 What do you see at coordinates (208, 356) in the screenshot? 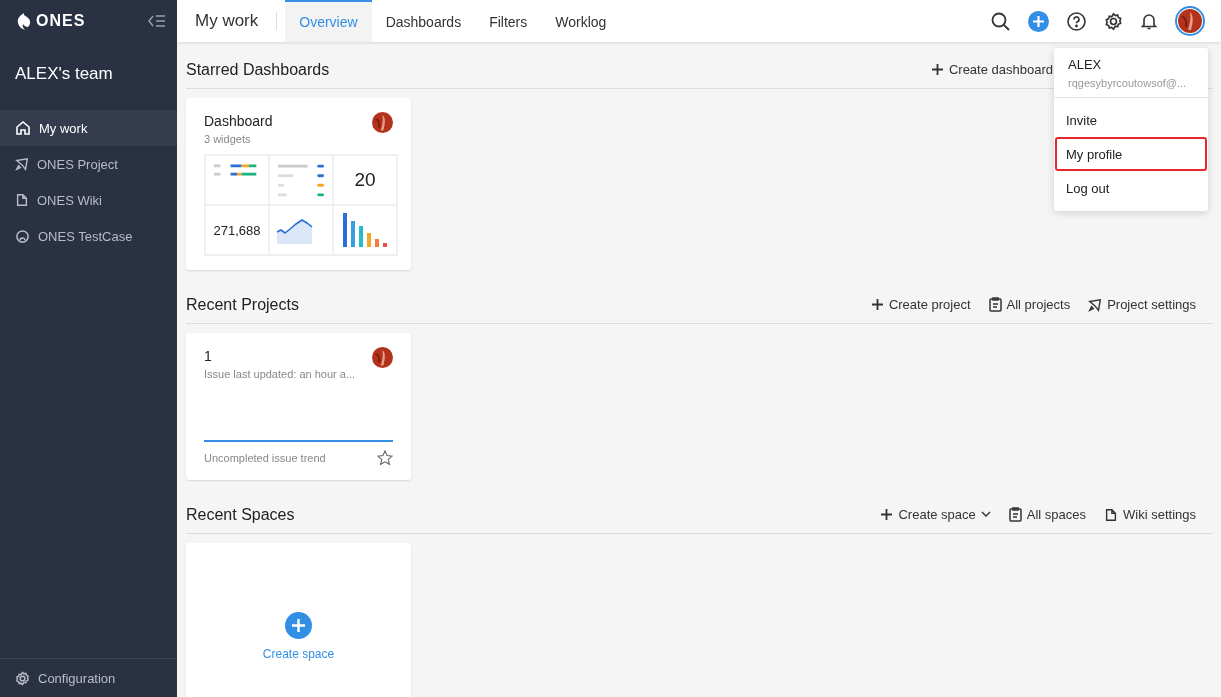
I see `card-title: 1` at bounding box center [208, 356].